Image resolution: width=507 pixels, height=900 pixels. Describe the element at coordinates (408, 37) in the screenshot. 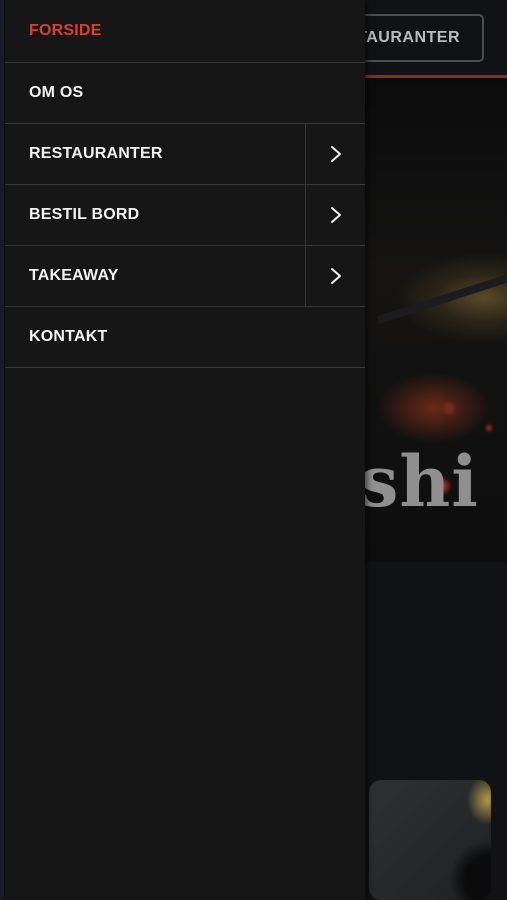

I see `restaurants-header-button-label: TAURANTER` at that location.